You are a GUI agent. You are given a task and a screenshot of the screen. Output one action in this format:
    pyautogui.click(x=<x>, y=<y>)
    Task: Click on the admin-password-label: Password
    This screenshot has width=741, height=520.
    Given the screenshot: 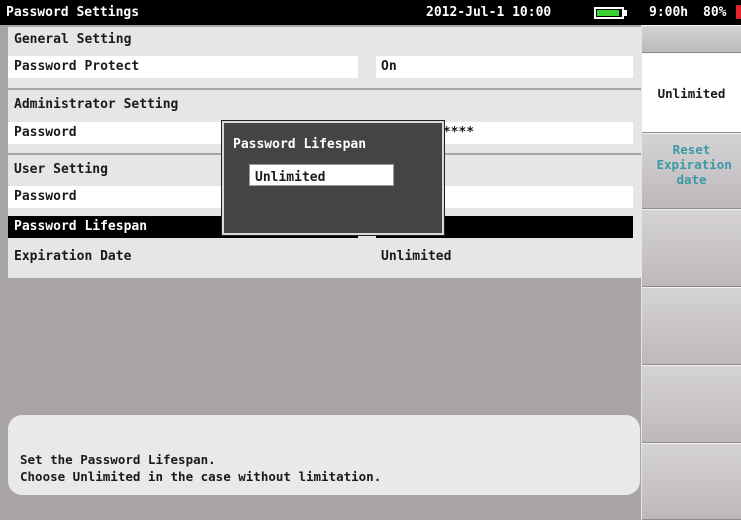 What is the action you would take?
    pyautogui.click(x=45, y=132)
    